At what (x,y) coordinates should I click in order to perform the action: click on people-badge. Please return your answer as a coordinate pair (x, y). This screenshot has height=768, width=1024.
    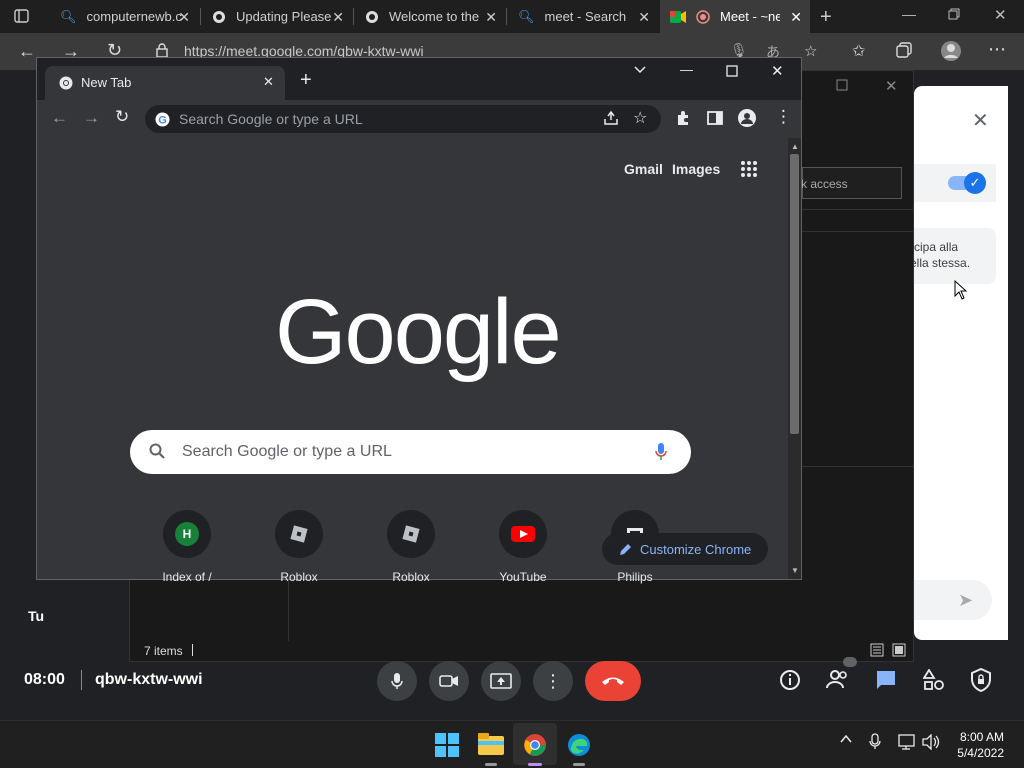
    Looking at the image, I should click on (850, 662).